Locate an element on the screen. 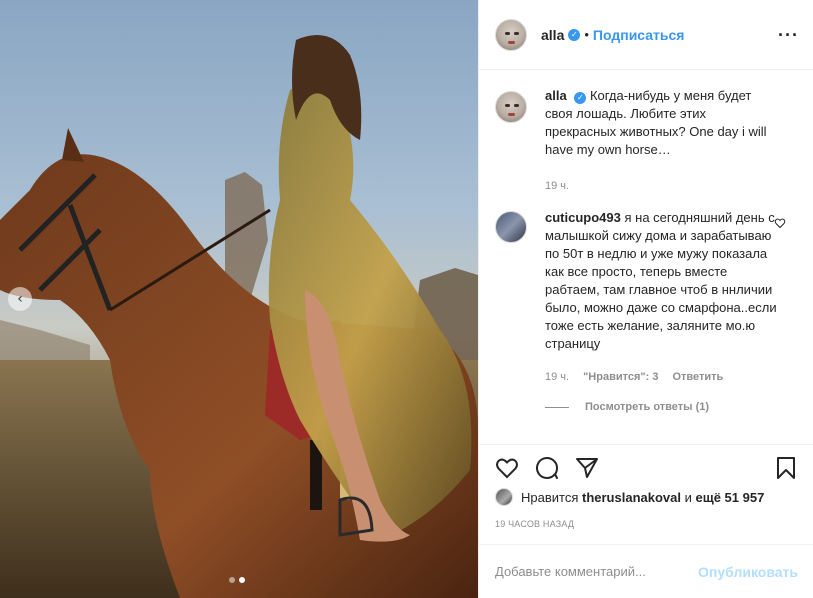 The height and width of the screenshot is (598, 813). caption-username: alla is located at coordinates (556, 95).